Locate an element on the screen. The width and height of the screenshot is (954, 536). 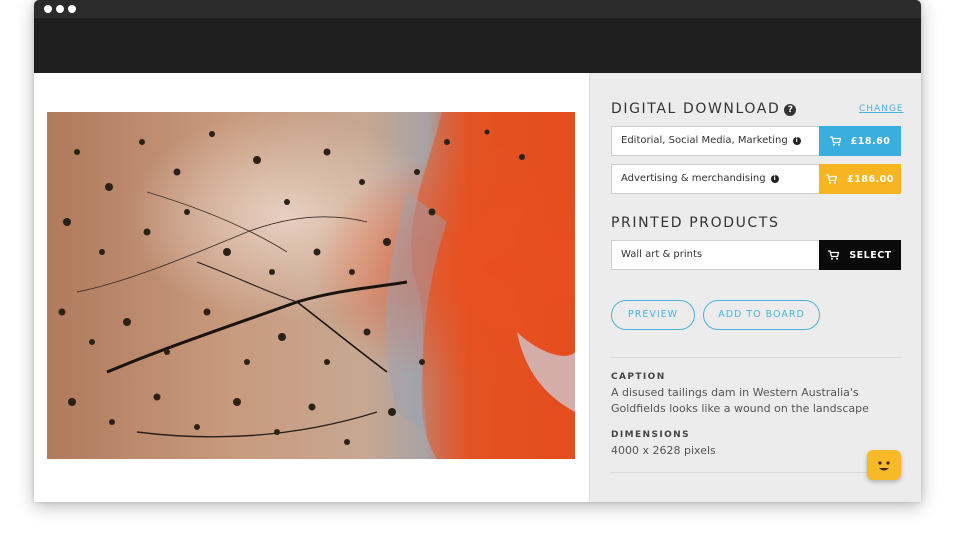
editorial-license-label: Editorial, Social Media, Marketing i is located at coordinates (711, 141).